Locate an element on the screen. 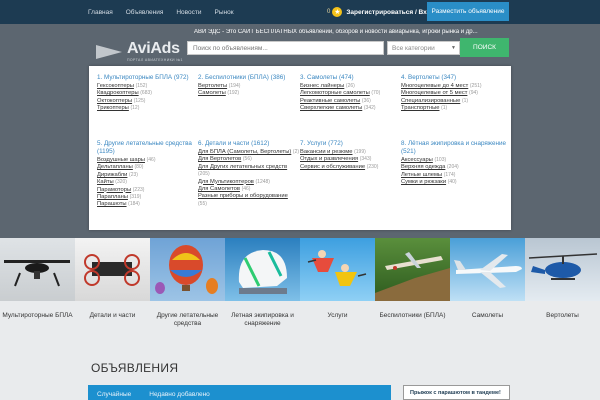 The height and width of the screenshot is (400, 600). helmet-icon is located at coordinates (262, 272).